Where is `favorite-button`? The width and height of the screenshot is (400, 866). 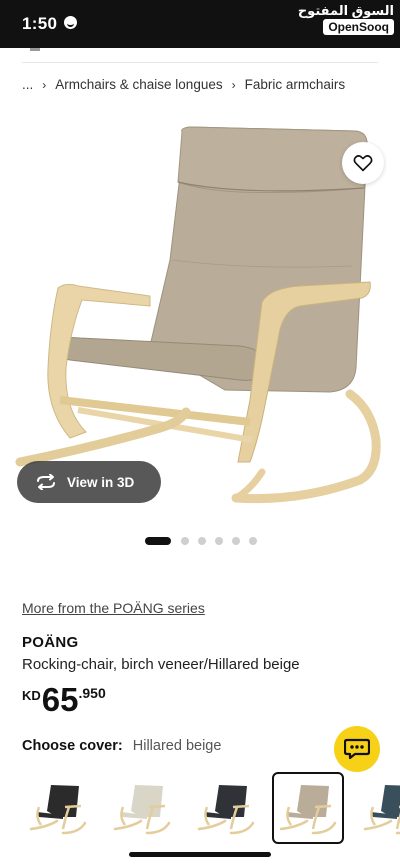
favorite-button is located at coordinates (363, 163).